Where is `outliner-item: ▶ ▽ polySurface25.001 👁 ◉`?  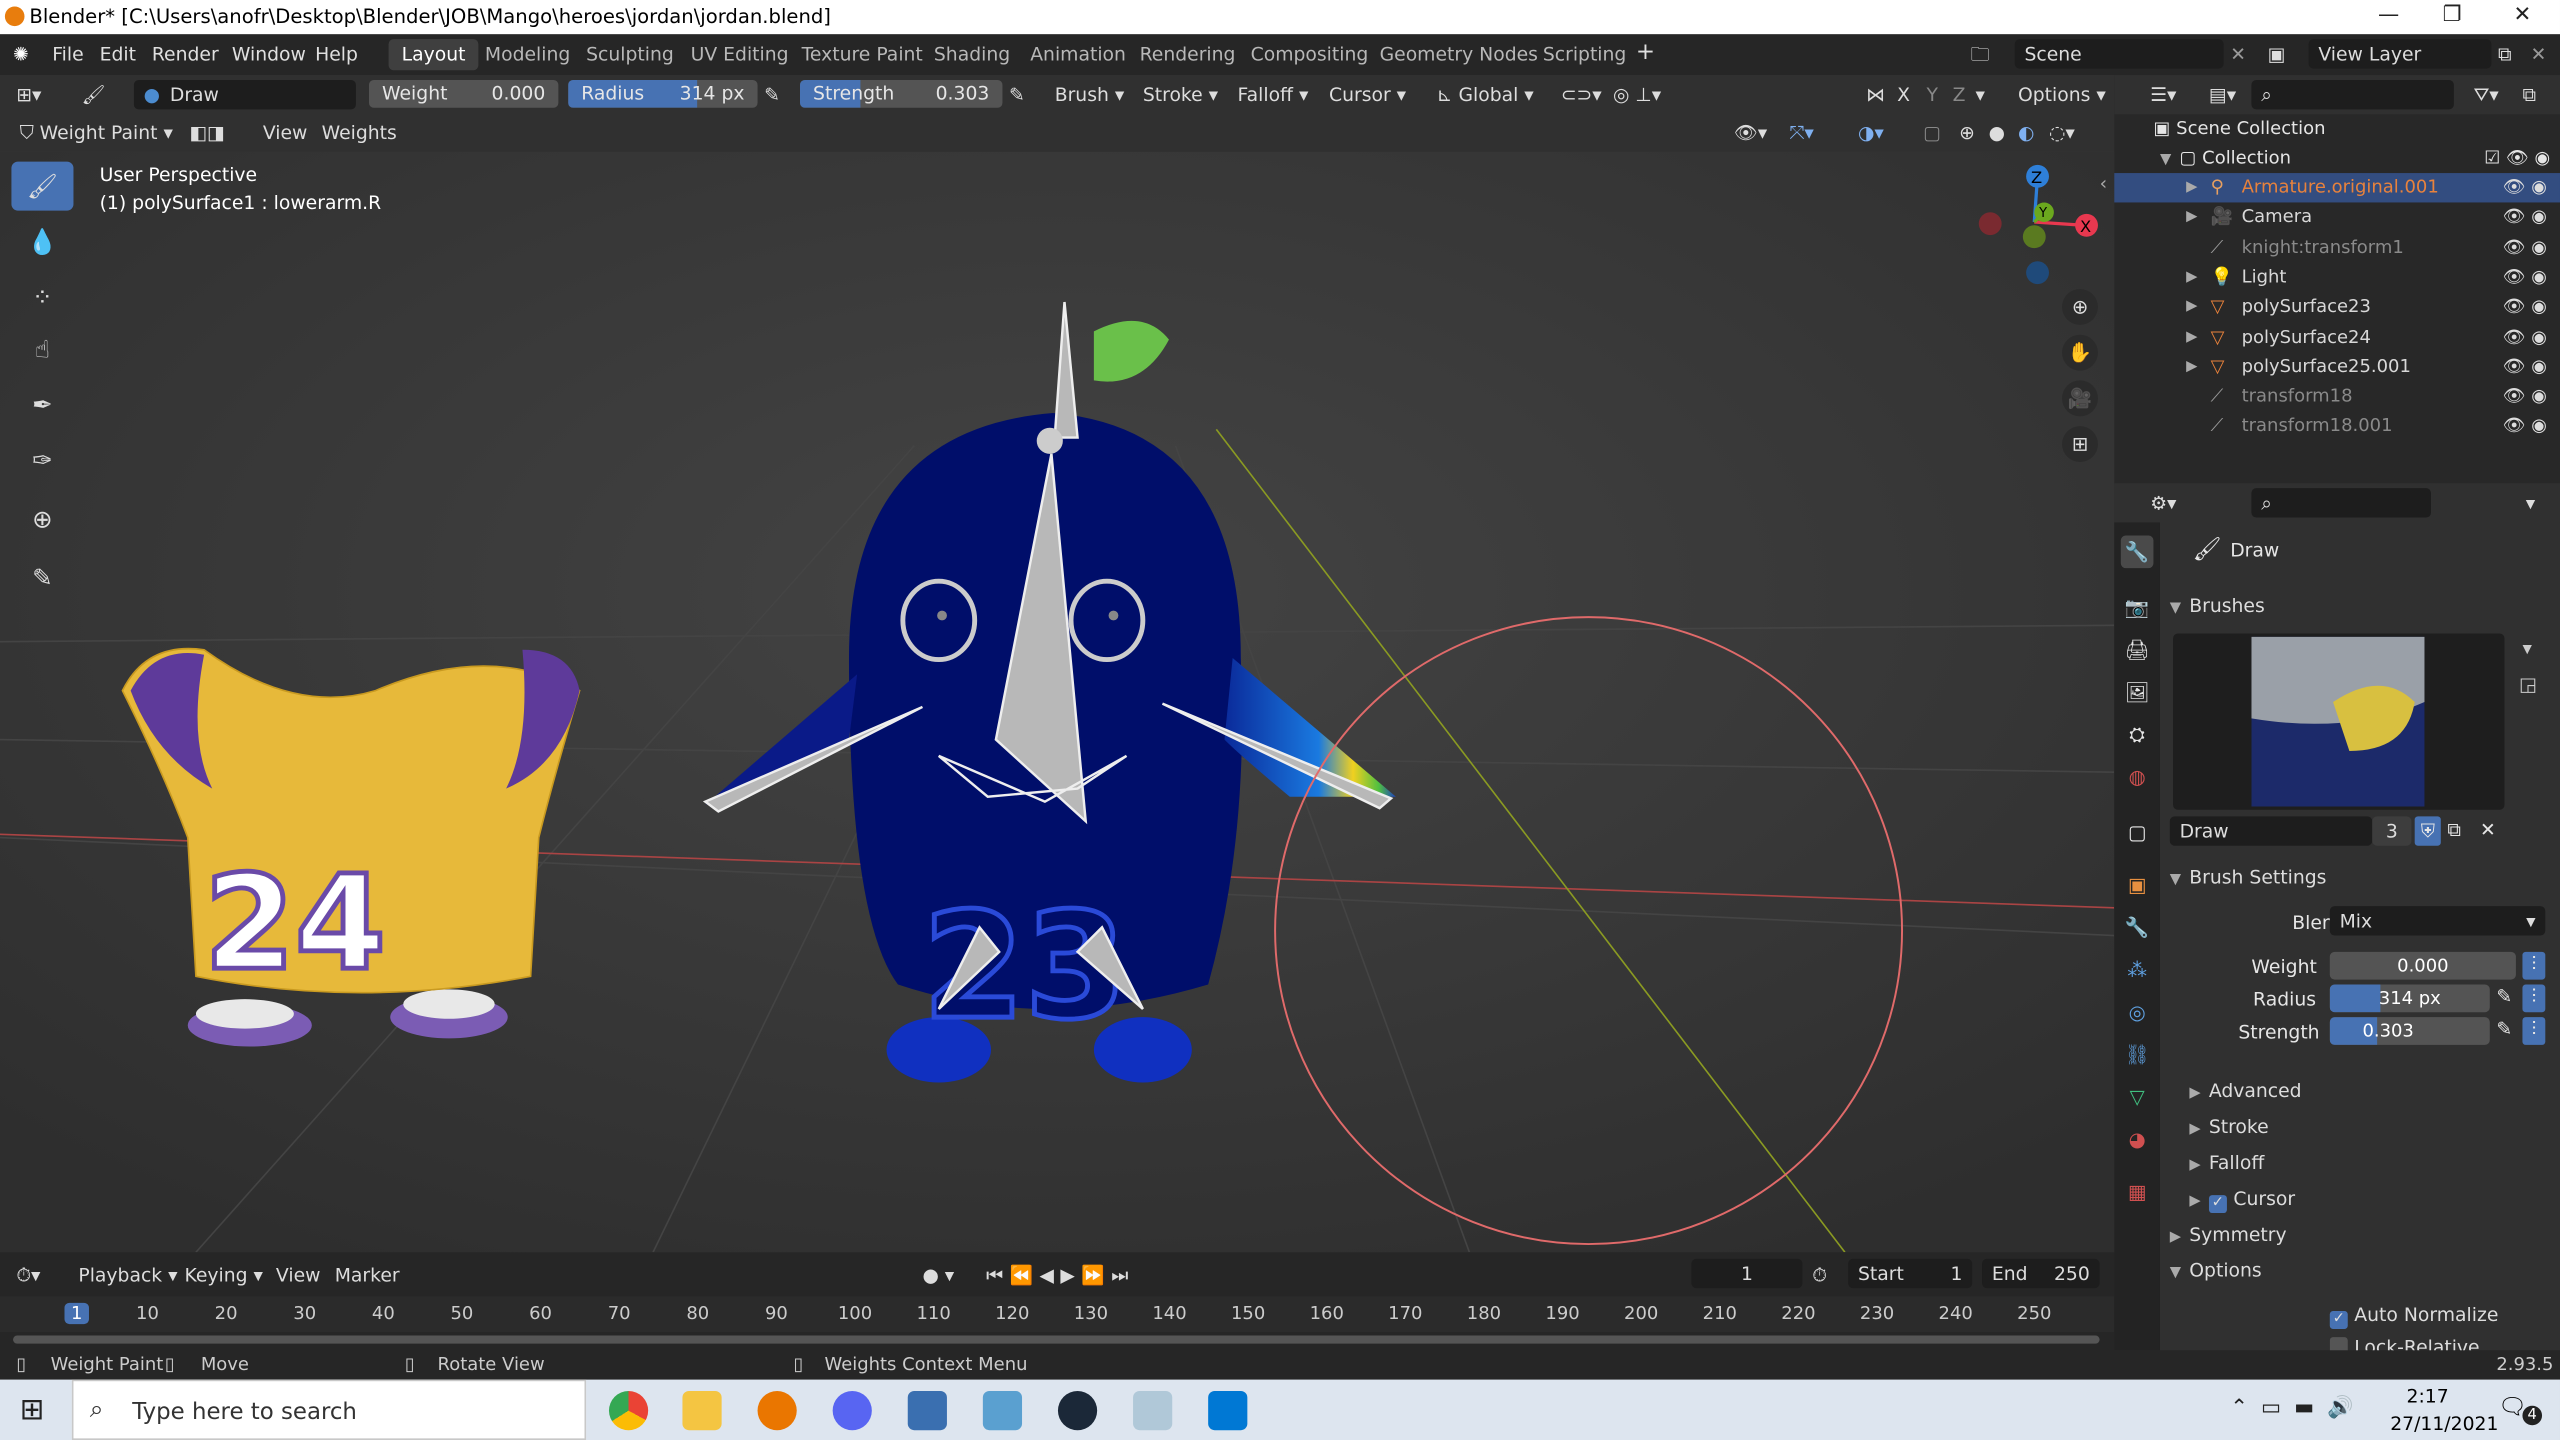
outliner-item: ▶ ▽ polySurface25.001 👁 ◉ is located at coordinates (2337, 366).